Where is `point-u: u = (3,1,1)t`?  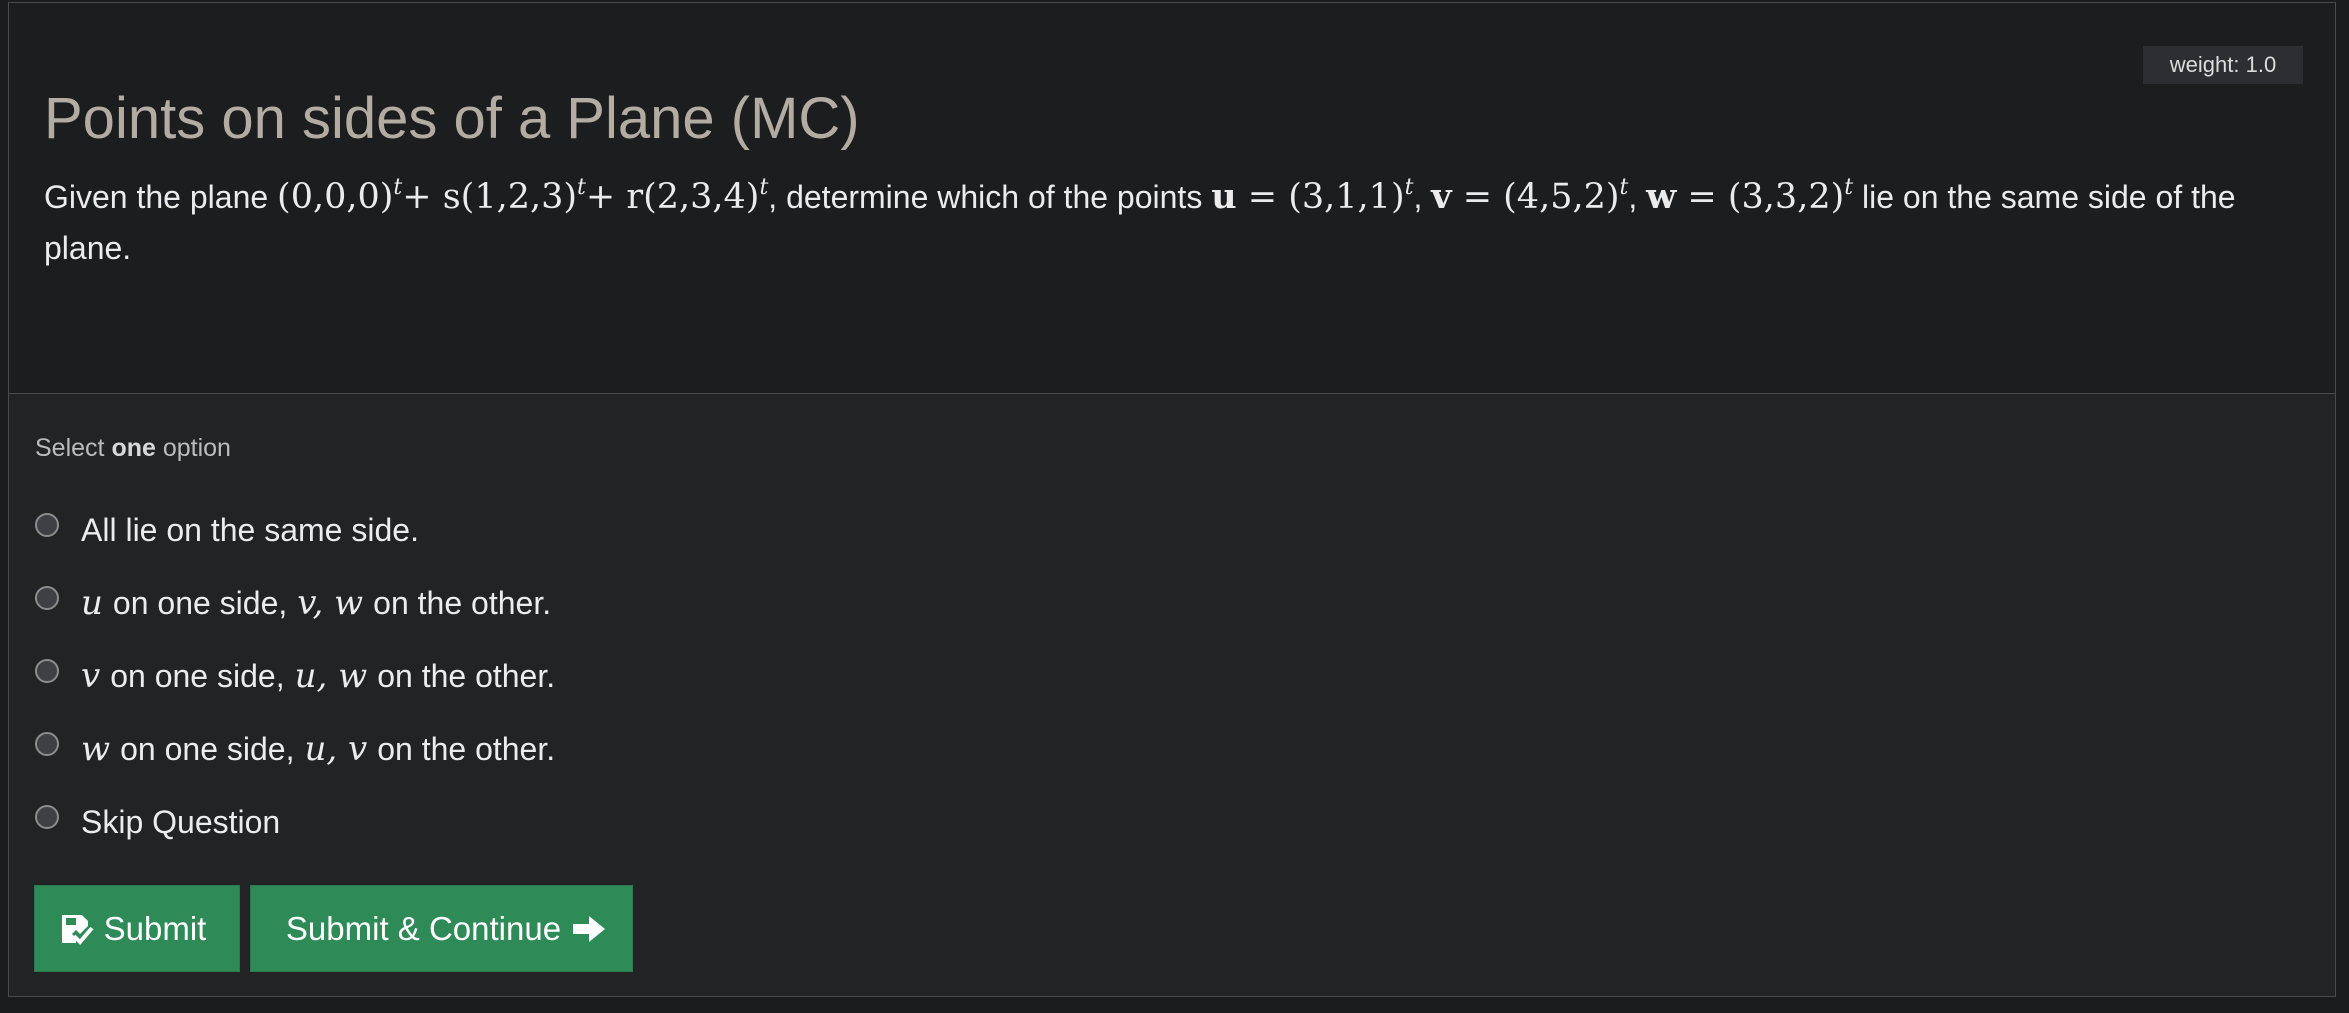 point-u: u = (3,1,1)t is located at coordinates (1312, 196).